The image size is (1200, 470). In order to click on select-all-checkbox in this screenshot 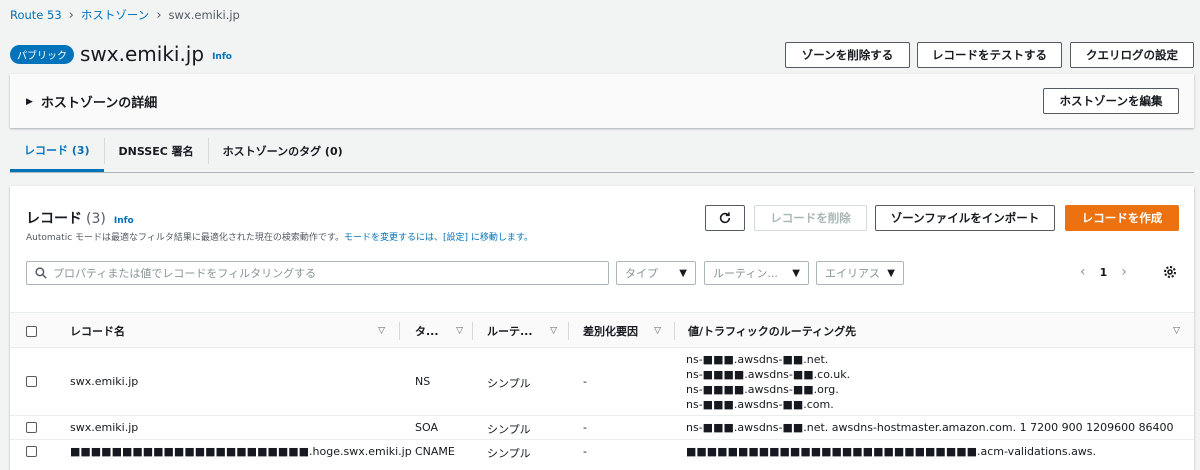, I will do `click(31, 331)`.